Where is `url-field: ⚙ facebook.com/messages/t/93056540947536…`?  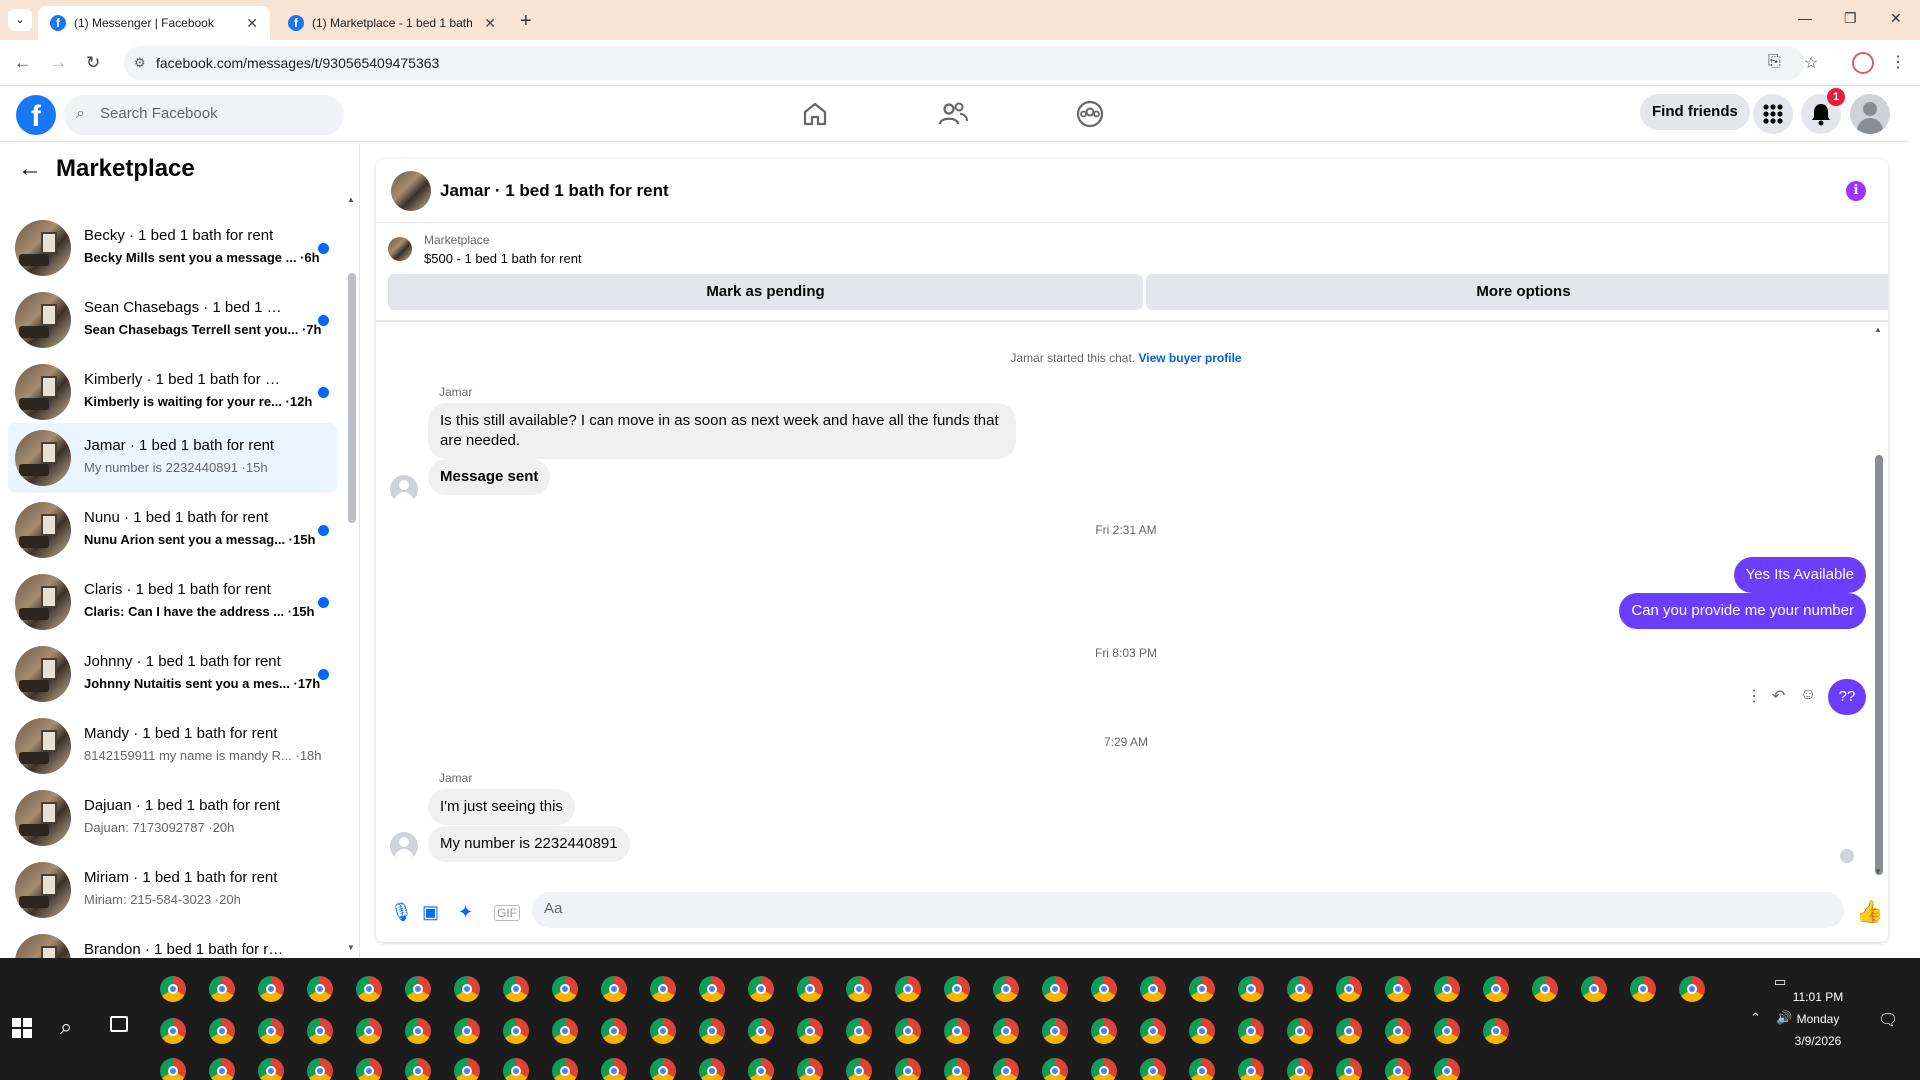 url-field: ⚙ facebook.com/messages/t/93056540947536… is located at coordinates (971, 63).